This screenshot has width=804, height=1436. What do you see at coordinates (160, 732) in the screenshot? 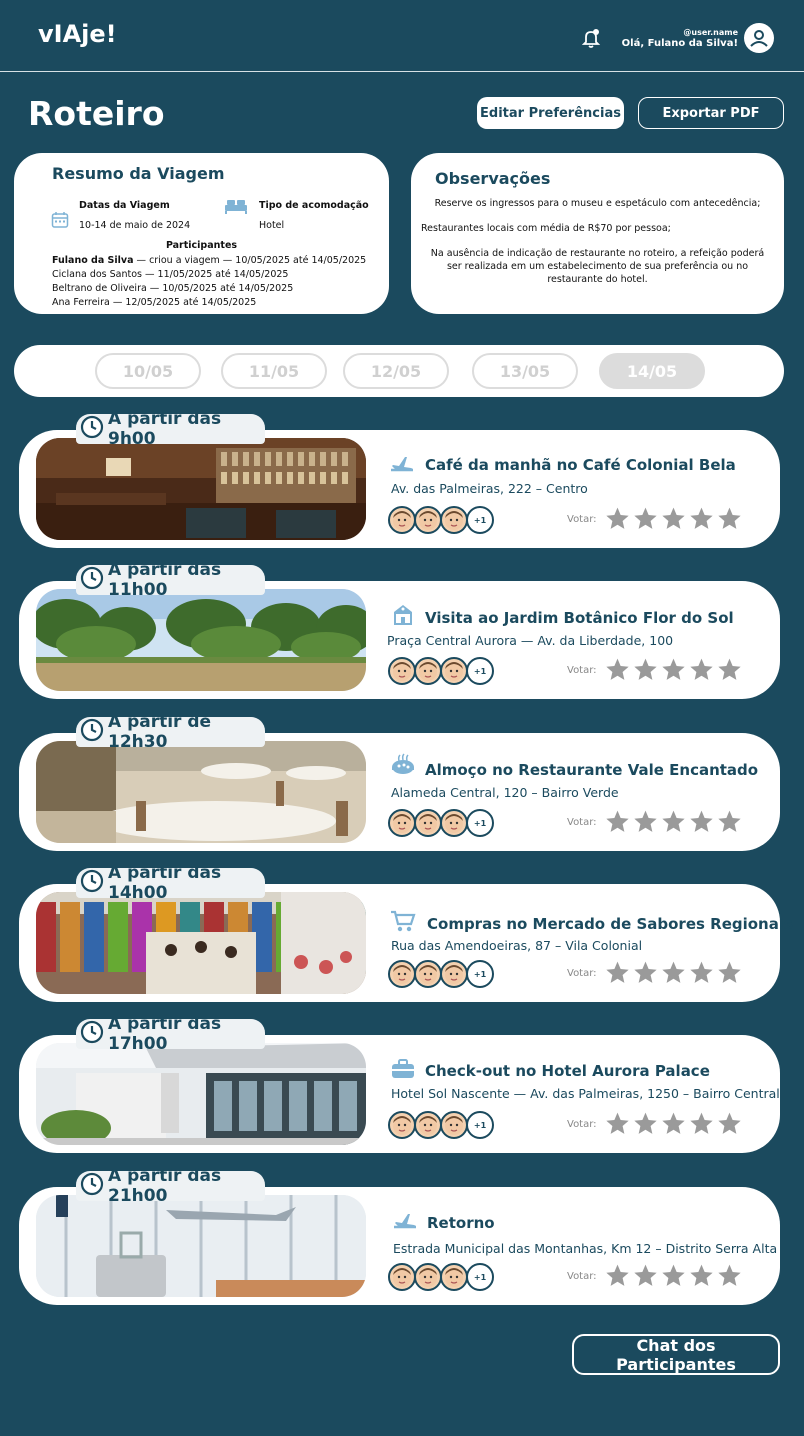
I see `time-label: A partir de 12h30` at bounding box center [160, 732].